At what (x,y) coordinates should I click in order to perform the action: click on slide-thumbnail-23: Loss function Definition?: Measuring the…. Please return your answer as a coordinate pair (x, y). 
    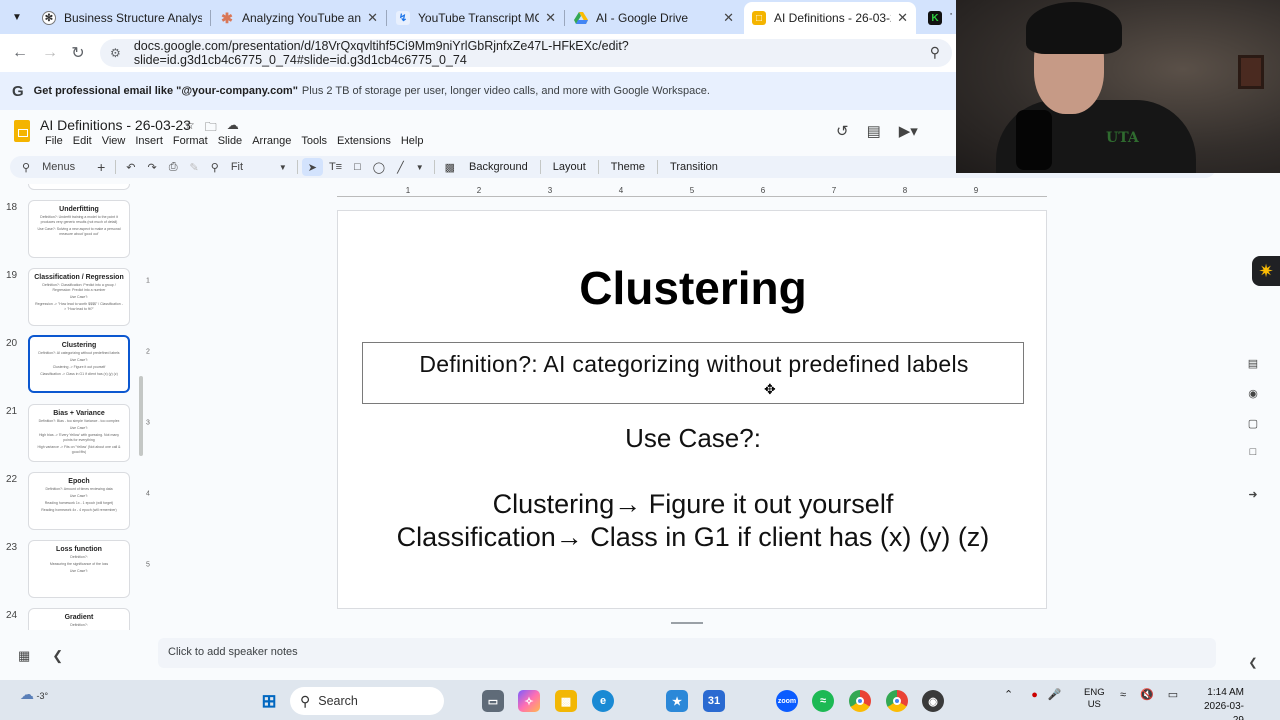
    Looking at the image, I should click on (79, 569).